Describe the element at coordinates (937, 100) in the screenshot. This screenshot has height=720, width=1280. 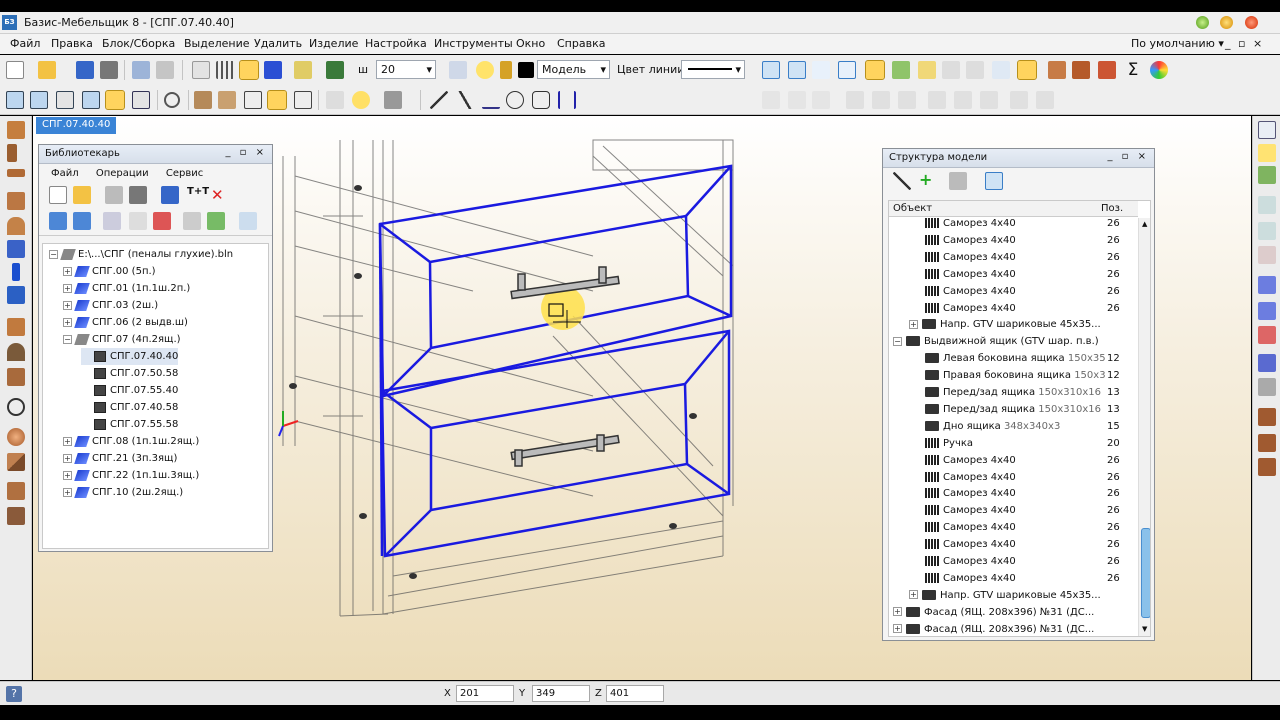
I see `distribute-icon` at that location.